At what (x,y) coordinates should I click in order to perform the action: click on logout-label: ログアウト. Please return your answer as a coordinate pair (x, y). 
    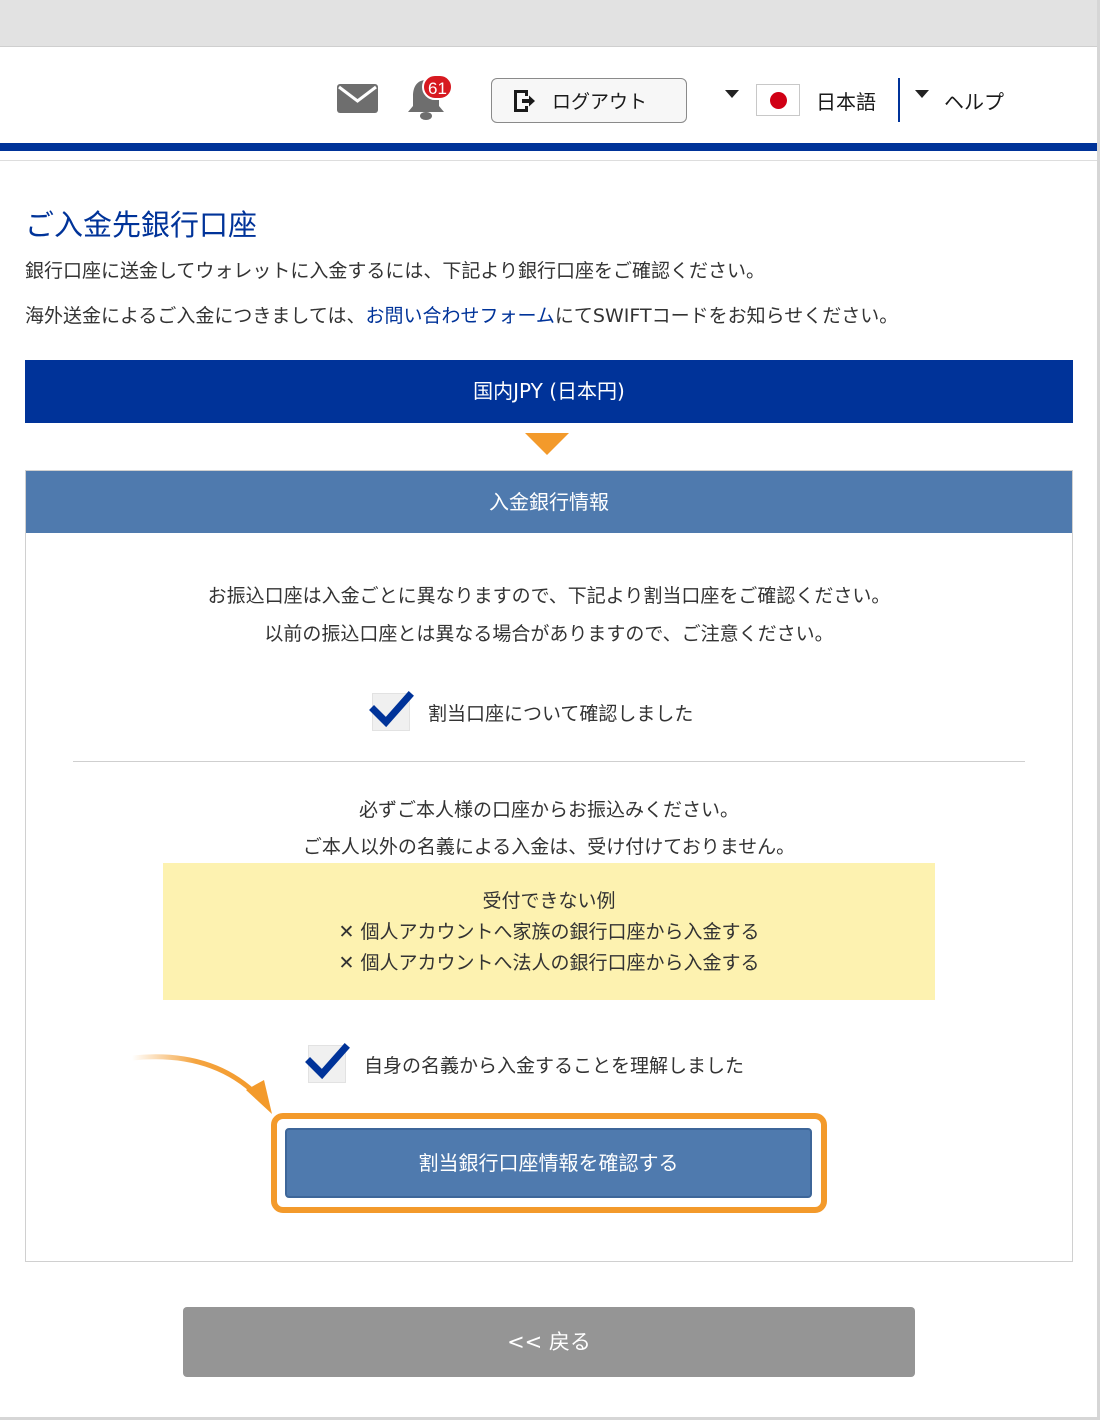
    Looking at the image, I should click on (600, 102).